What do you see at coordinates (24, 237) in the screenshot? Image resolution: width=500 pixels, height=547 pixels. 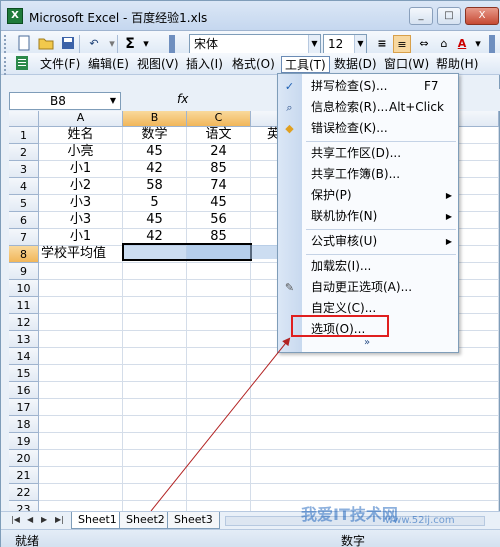 I see `row-header: 7` at bounding box center [24, 237].